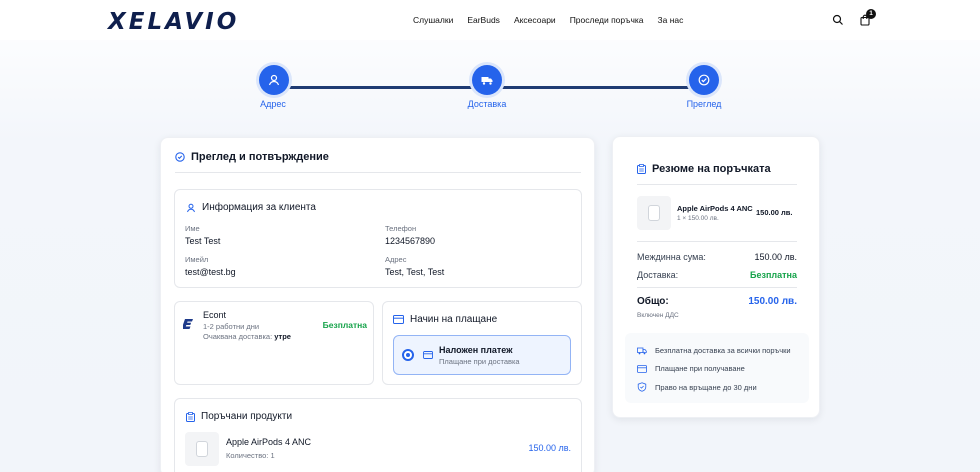 This screenshot has width=980, height=472. What do you see at coordinates (454, 319) in the screenshot?
I see `payment-title-text: Начин на плащане` at bounding box center [454, 319].